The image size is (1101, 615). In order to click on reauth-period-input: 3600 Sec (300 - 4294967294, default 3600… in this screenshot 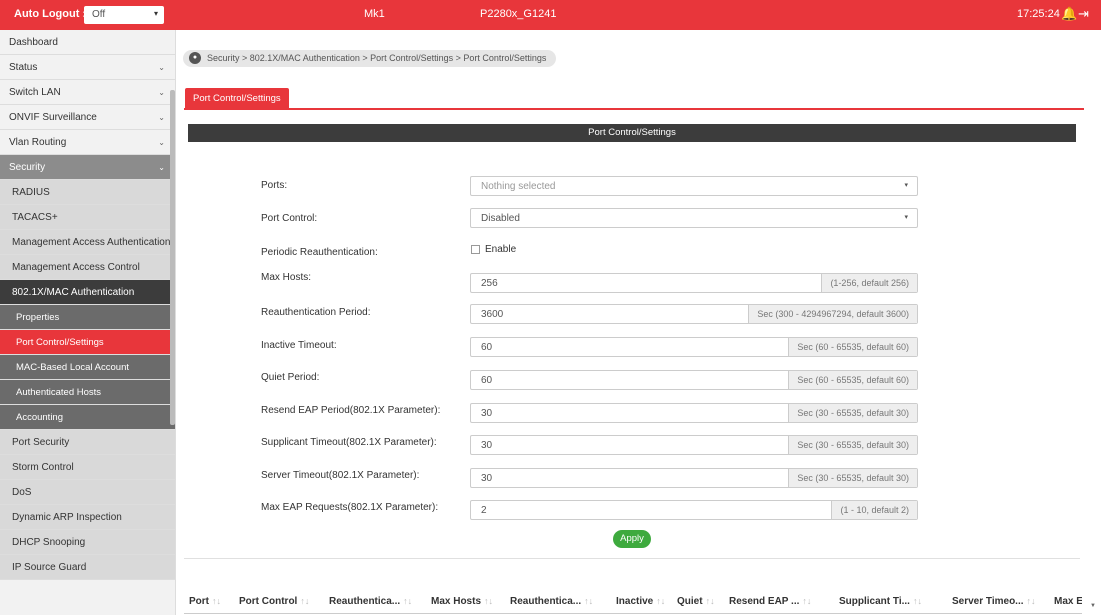, I will do `click(694, 314)`.